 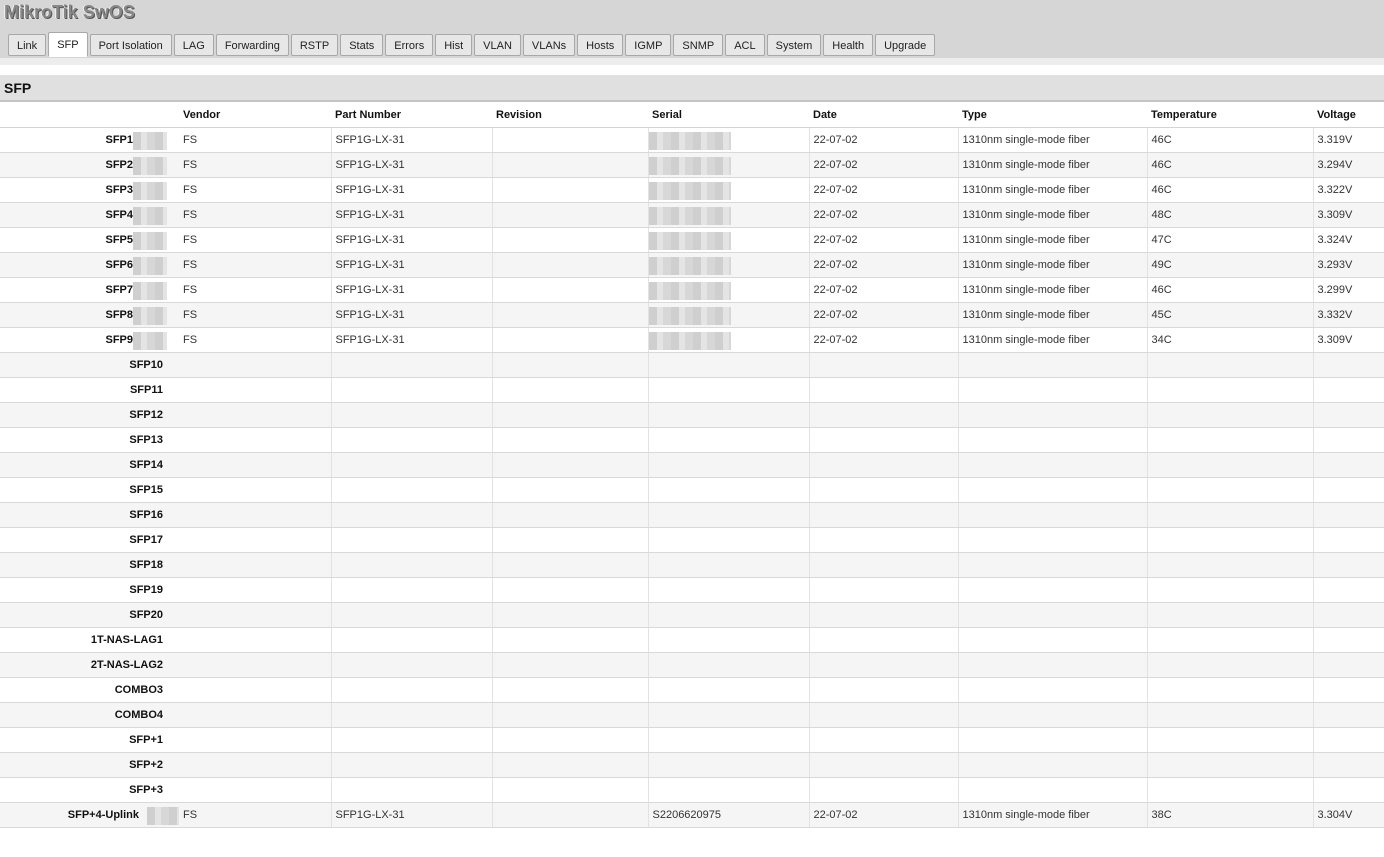 What do you see at coordinates (362, 45) in the screenshot?
I see `tab-stats: Stats` at bounding box center [362, 45].